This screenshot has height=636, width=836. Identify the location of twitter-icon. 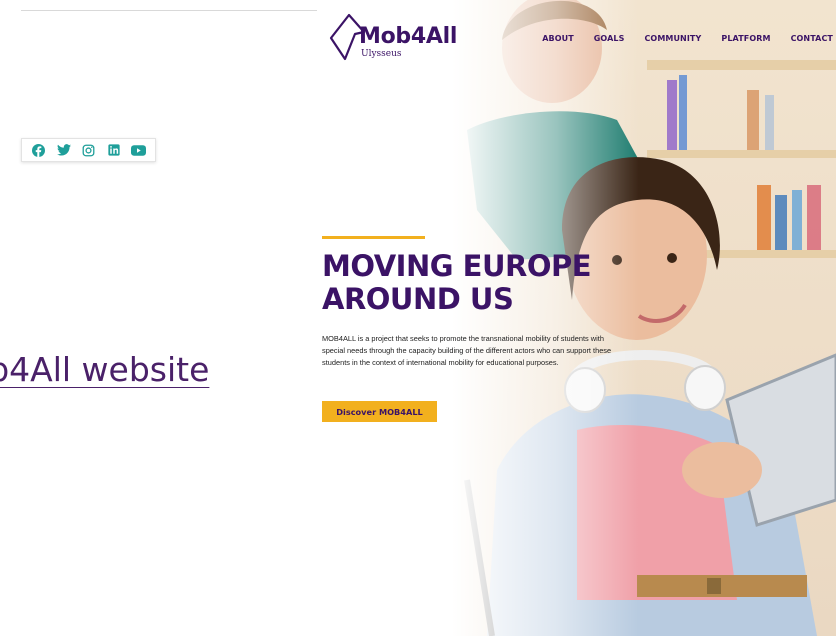
(64, 150).